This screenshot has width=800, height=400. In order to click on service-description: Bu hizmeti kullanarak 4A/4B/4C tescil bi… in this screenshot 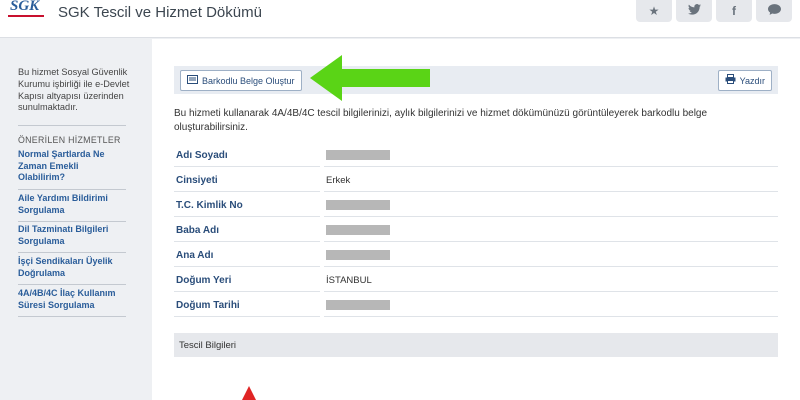, I will do `click(441, 120)`.